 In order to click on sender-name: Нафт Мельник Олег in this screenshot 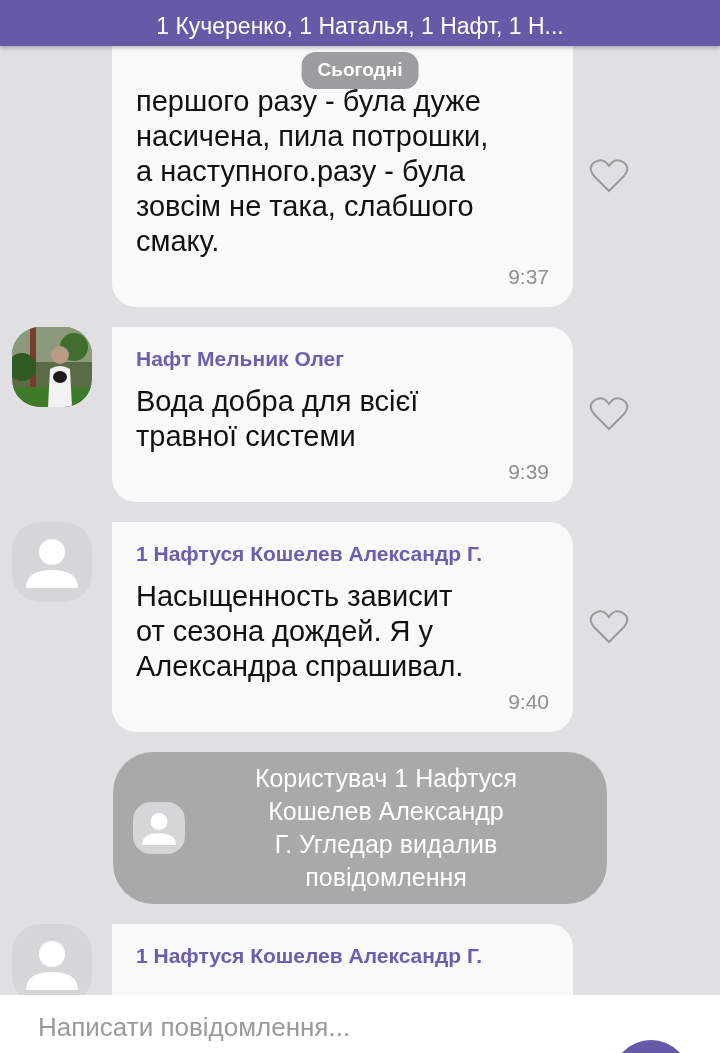, I will do `click(240, 358)`.